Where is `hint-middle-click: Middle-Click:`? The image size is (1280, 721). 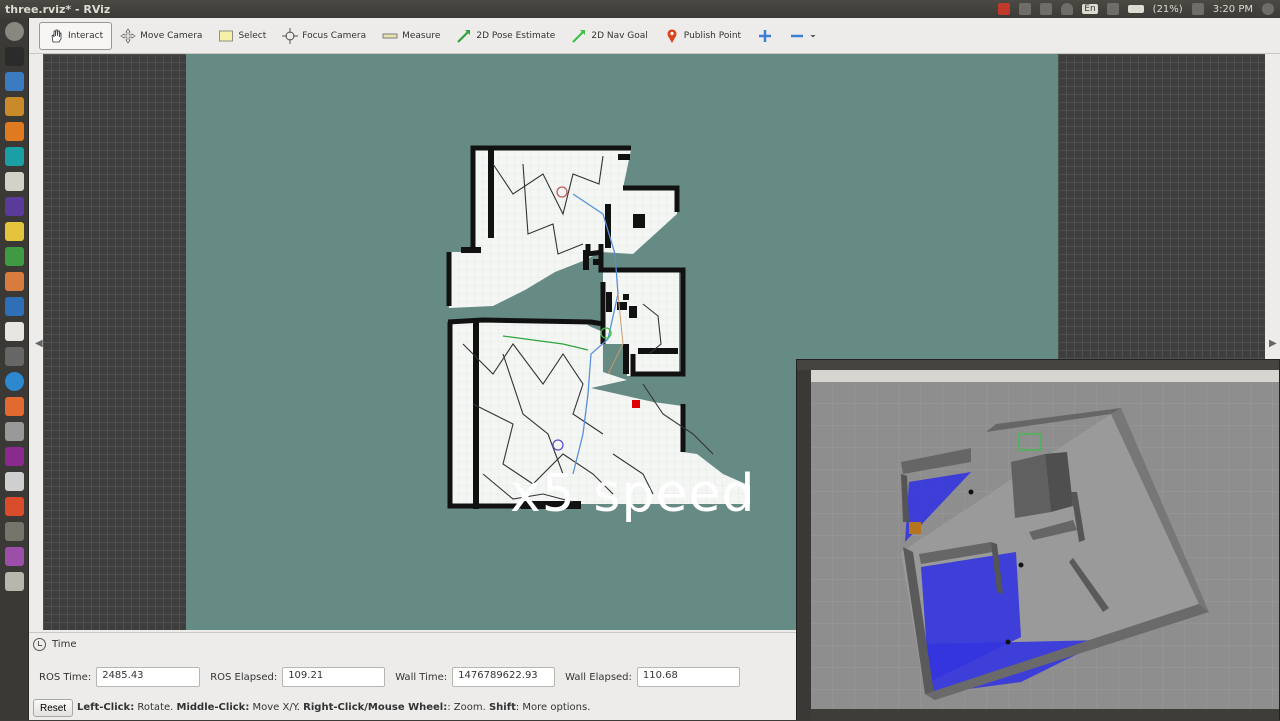
hint-middle-click: Middle-Click: is located at coordinates (213, 707).